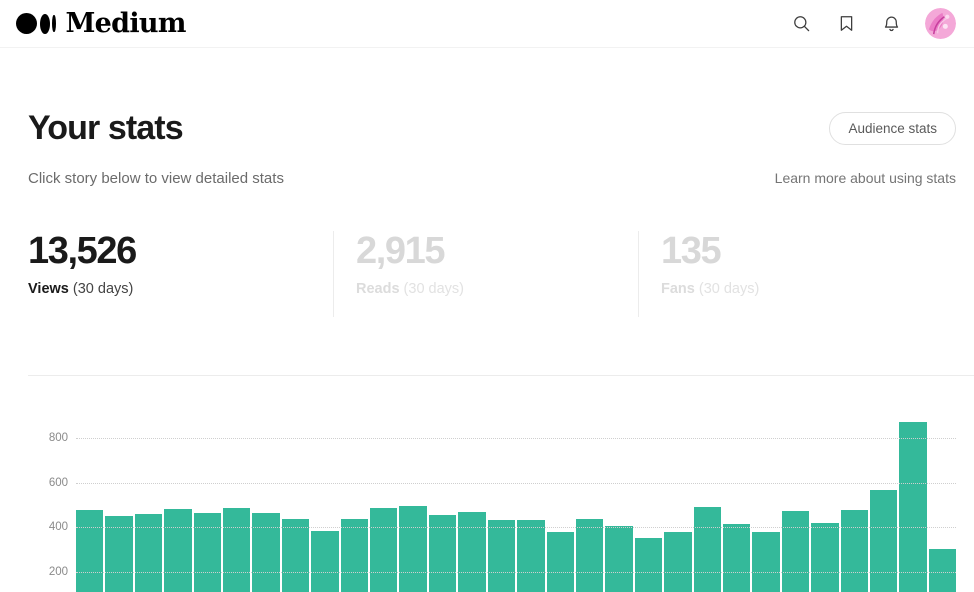 Image resolution: width=974 pixels, height=592 pixels. I want to click on stat-name-views: Views, so click(48, 289).